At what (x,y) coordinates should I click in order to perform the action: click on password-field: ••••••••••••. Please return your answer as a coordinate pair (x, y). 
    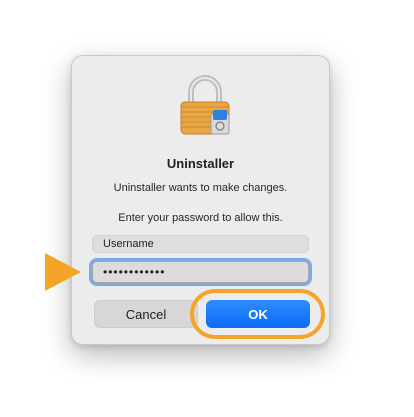
    Looking at the image, I should click on (200, 272).